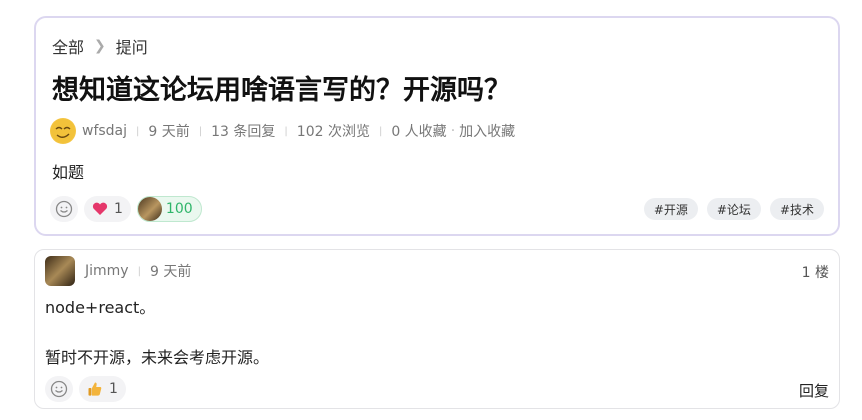 Image resolution: width=862 pixels, height=420 pixels. What do you see at coordinates (157, 357) in the screenshot?
I see `reply-line: 暂时不开源，未来会考虑开源。` at bounding box center [157, 357].